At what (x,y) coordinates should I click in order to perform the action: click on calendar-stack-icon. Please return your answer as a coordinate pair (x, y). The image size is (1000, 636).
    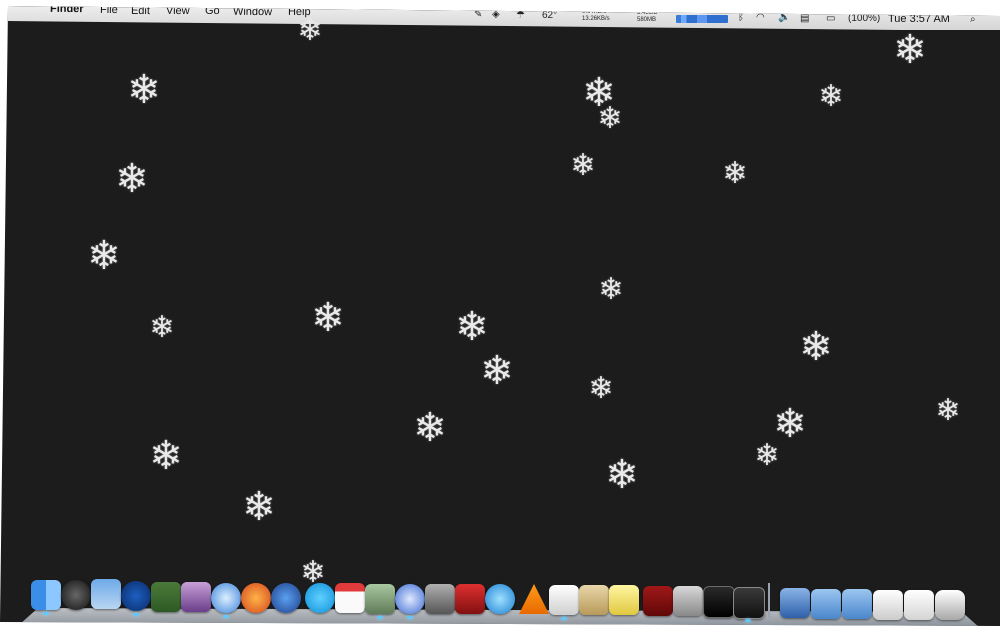
    Looking at the image, I should click on (919, 605).